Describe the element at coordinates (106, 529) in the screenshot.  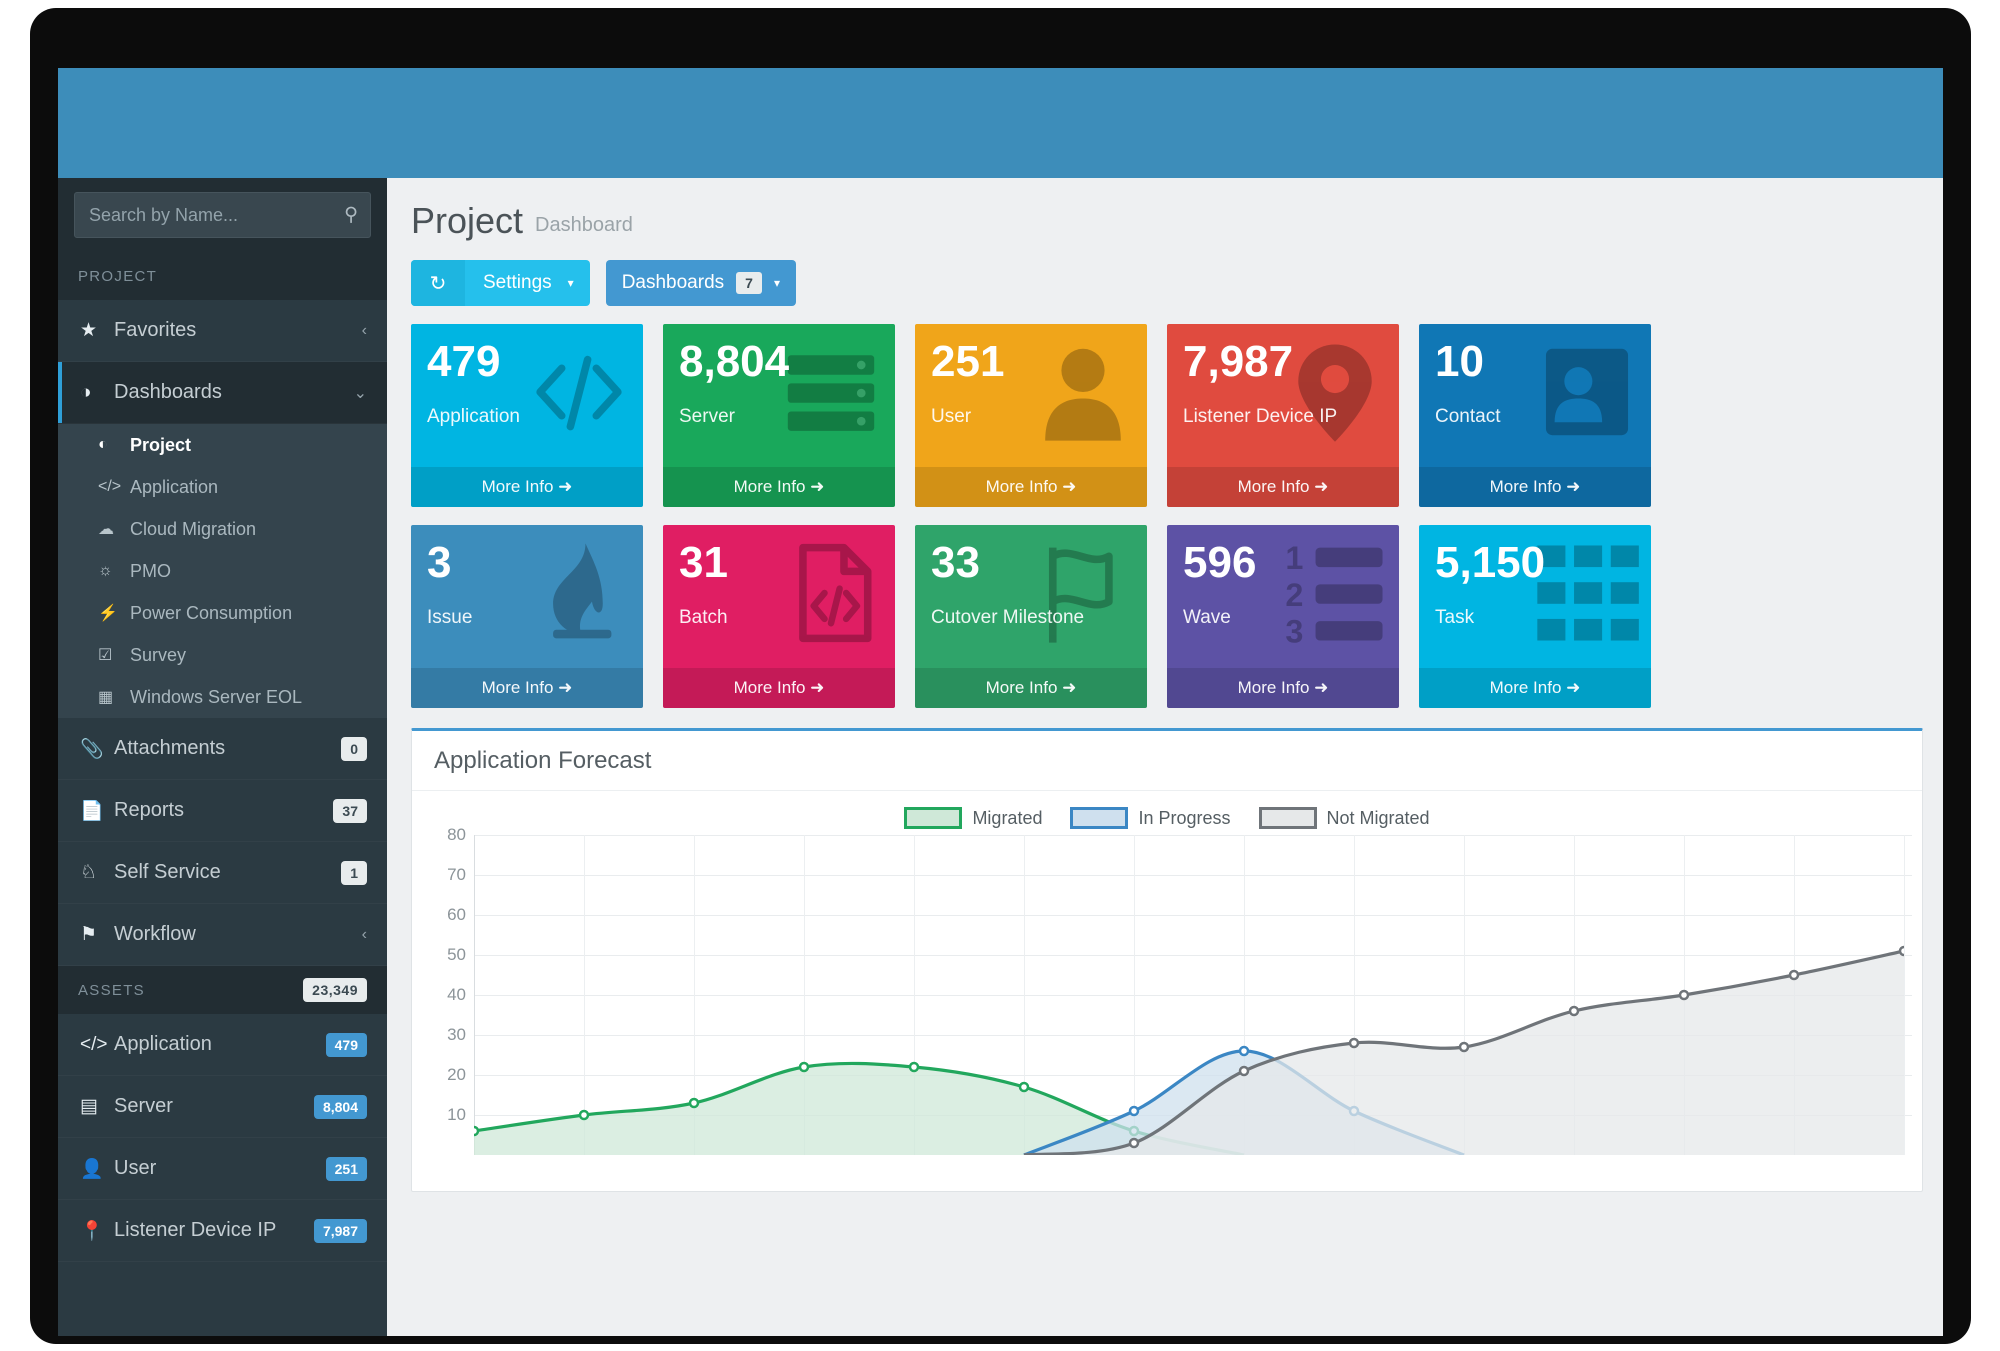
I see `cloud-icon: ☁` at that location.